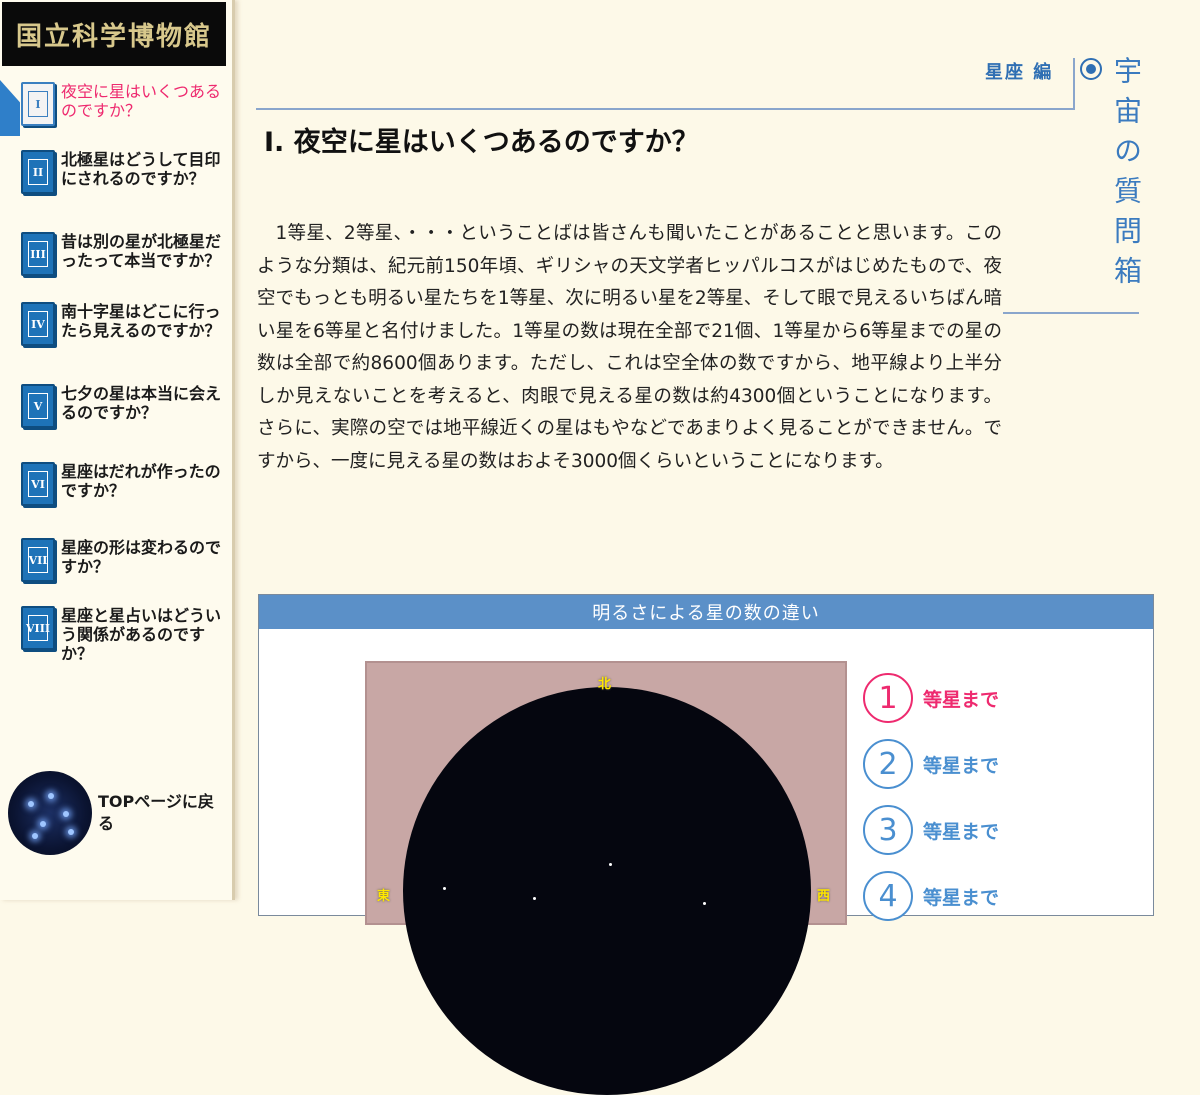  I want to click on book-icon: VIII, so click(38, 628).